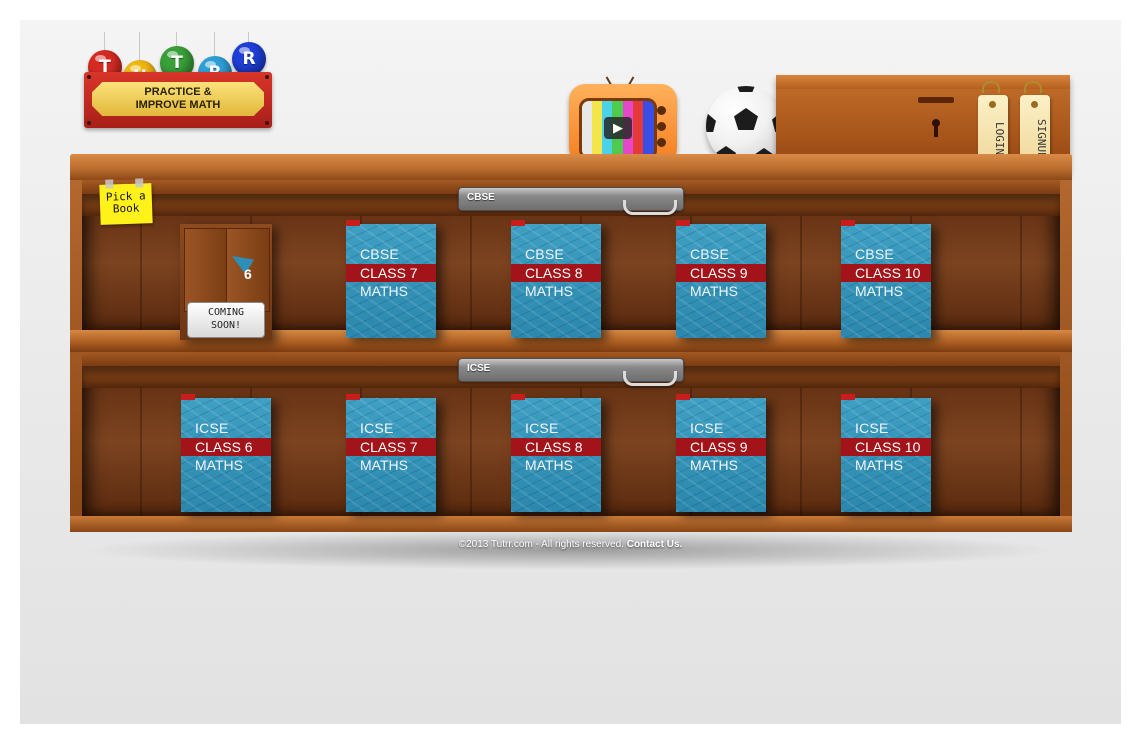  Describe the element at coordinates (178, 105) in the screenshot. I see `tagline-line-2: IMPROVE MATH` at that location.